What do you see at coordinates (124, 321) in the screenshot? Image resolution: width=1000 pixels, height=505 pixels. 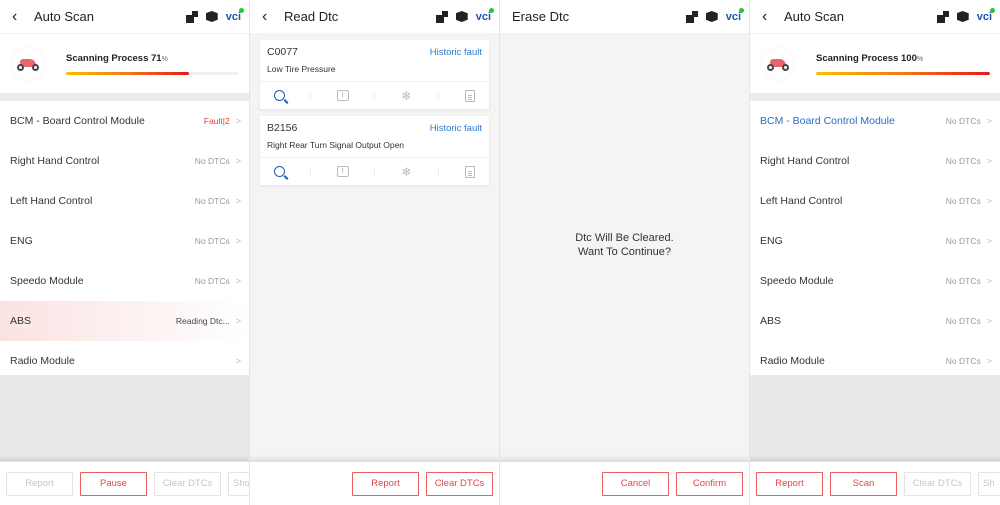 I see `module-row: ABS Reading Dtc... >` at bounding box center [124, 321].